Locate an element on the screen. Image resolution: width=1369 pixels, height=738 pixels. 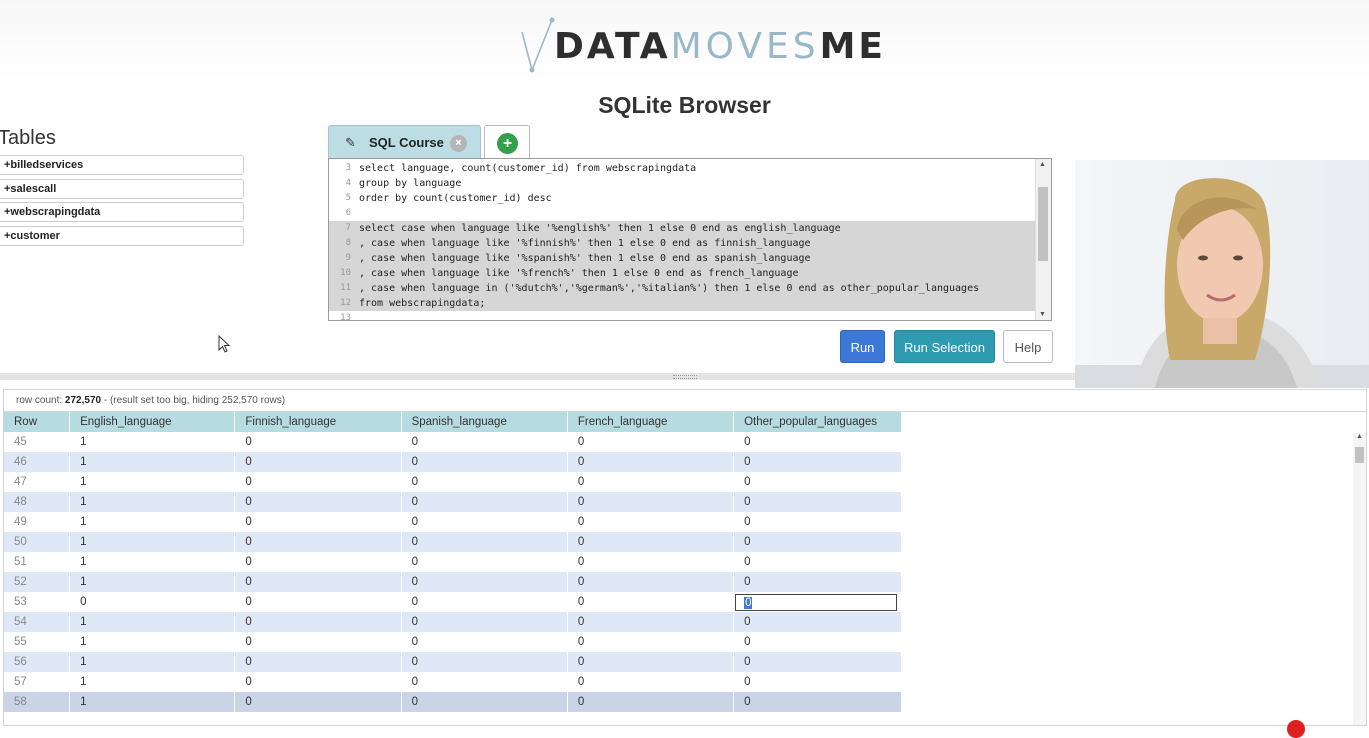
column-header: English_language is located at coordinates (152, 422).